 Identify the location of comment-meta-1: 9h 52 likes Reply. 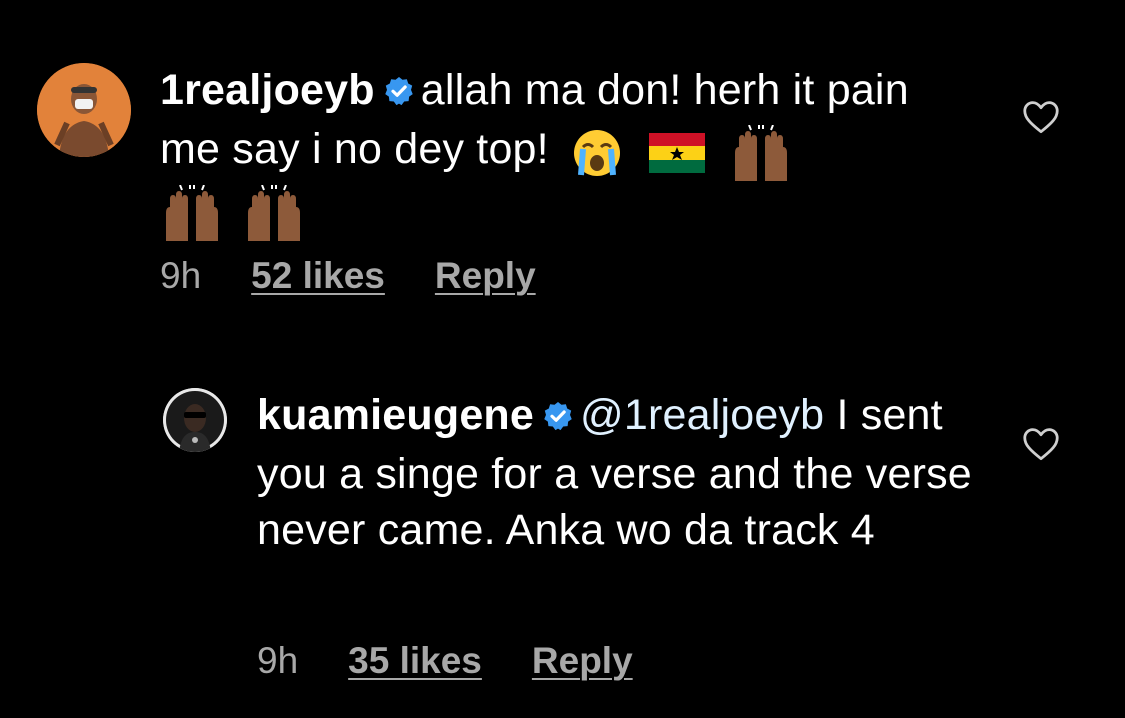
(348, 276).